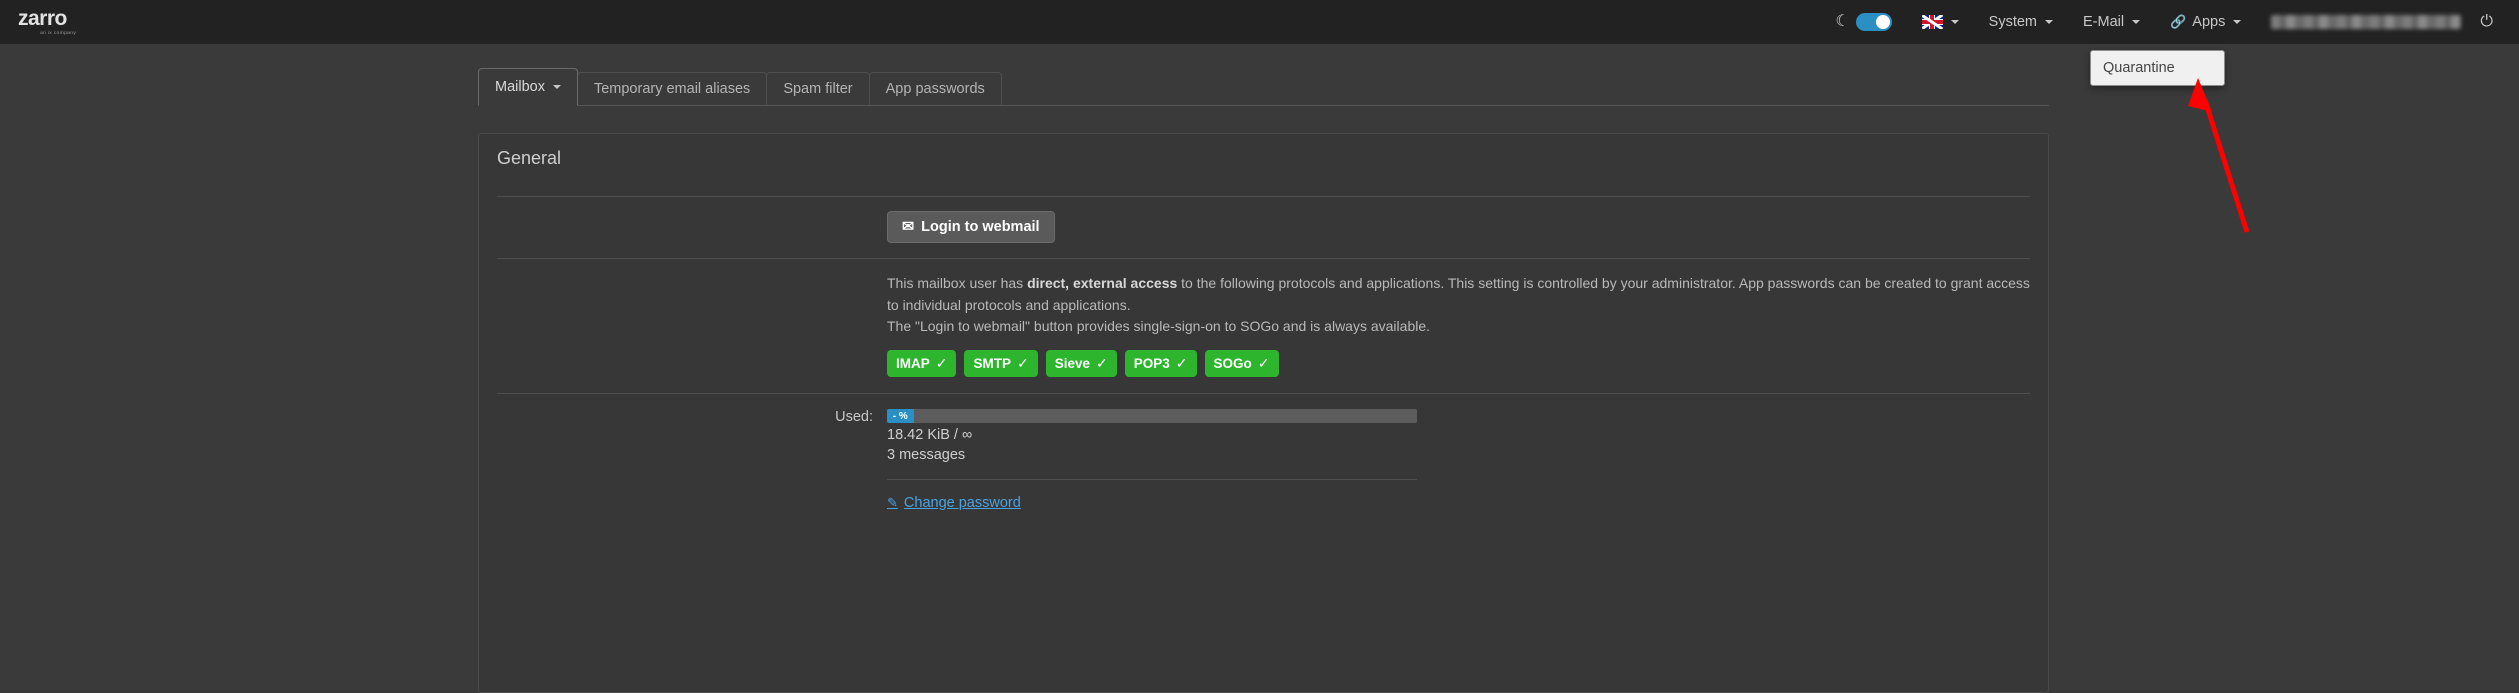 The image size is (2519, 693). I want to click on nav-item-apps: 🔗 Apps, so click(2205, 22).